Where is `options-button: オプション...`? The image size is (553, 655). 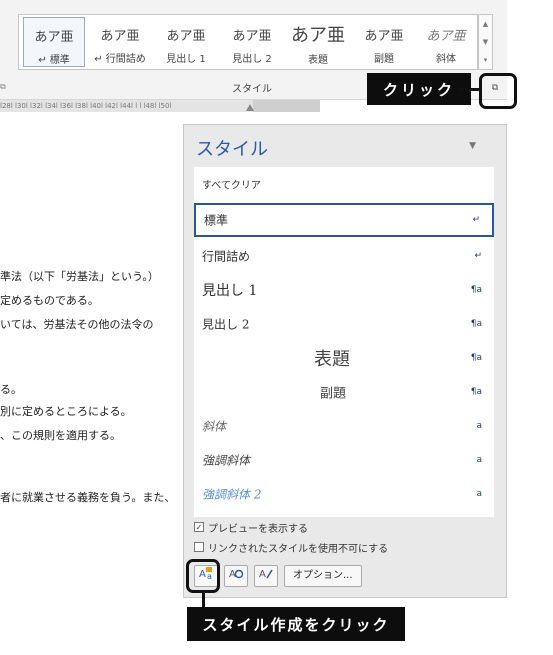 options-button: オプション... is located at coordinates (323, 576).